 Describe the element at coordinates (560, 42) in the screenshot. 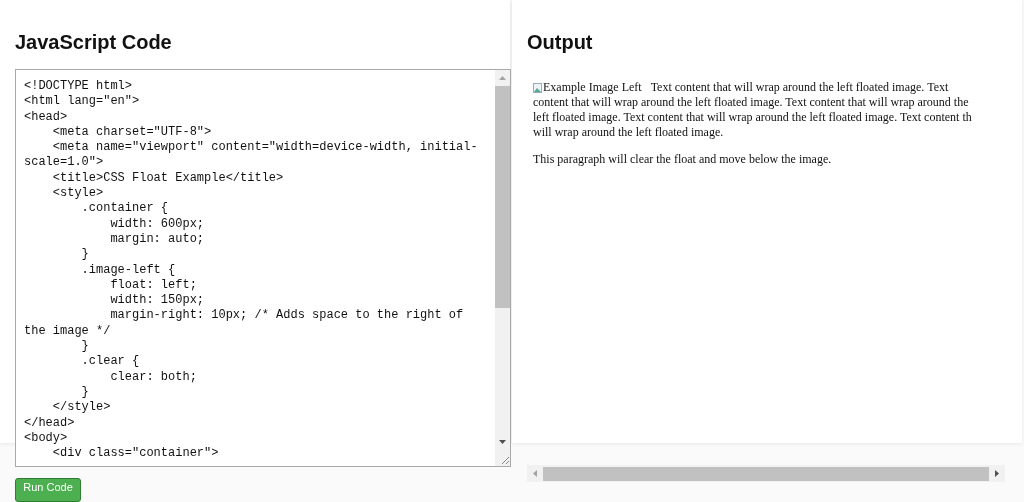

I see `panel-title: Output` at that location.